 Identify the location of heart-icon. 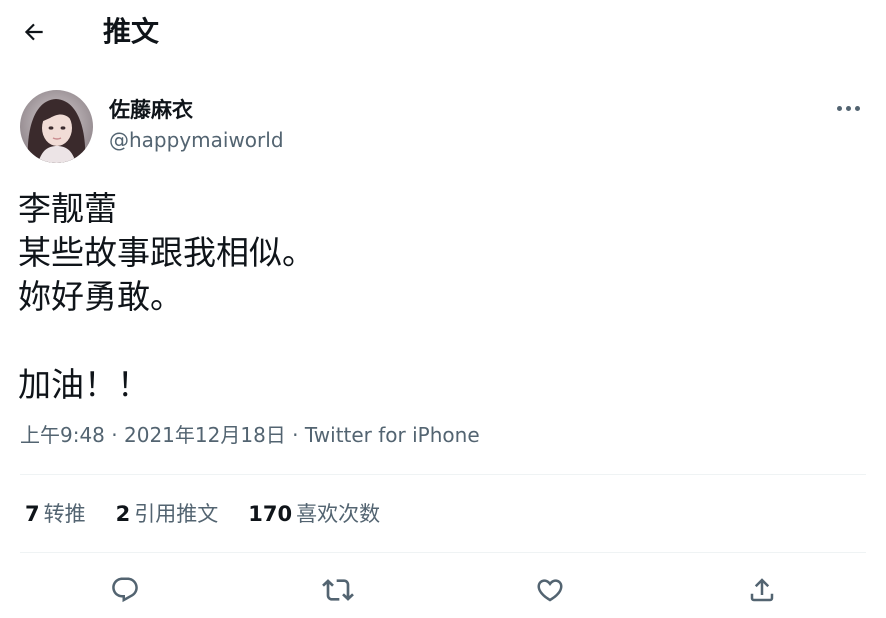
(550, 590).